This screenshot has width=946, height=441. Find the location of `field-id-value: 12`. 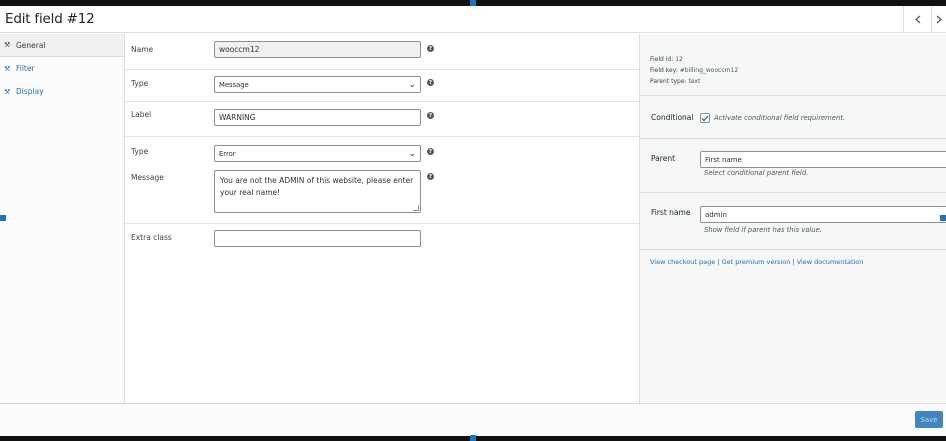

field-id-value: 12 is located at coordinates (679, 59).